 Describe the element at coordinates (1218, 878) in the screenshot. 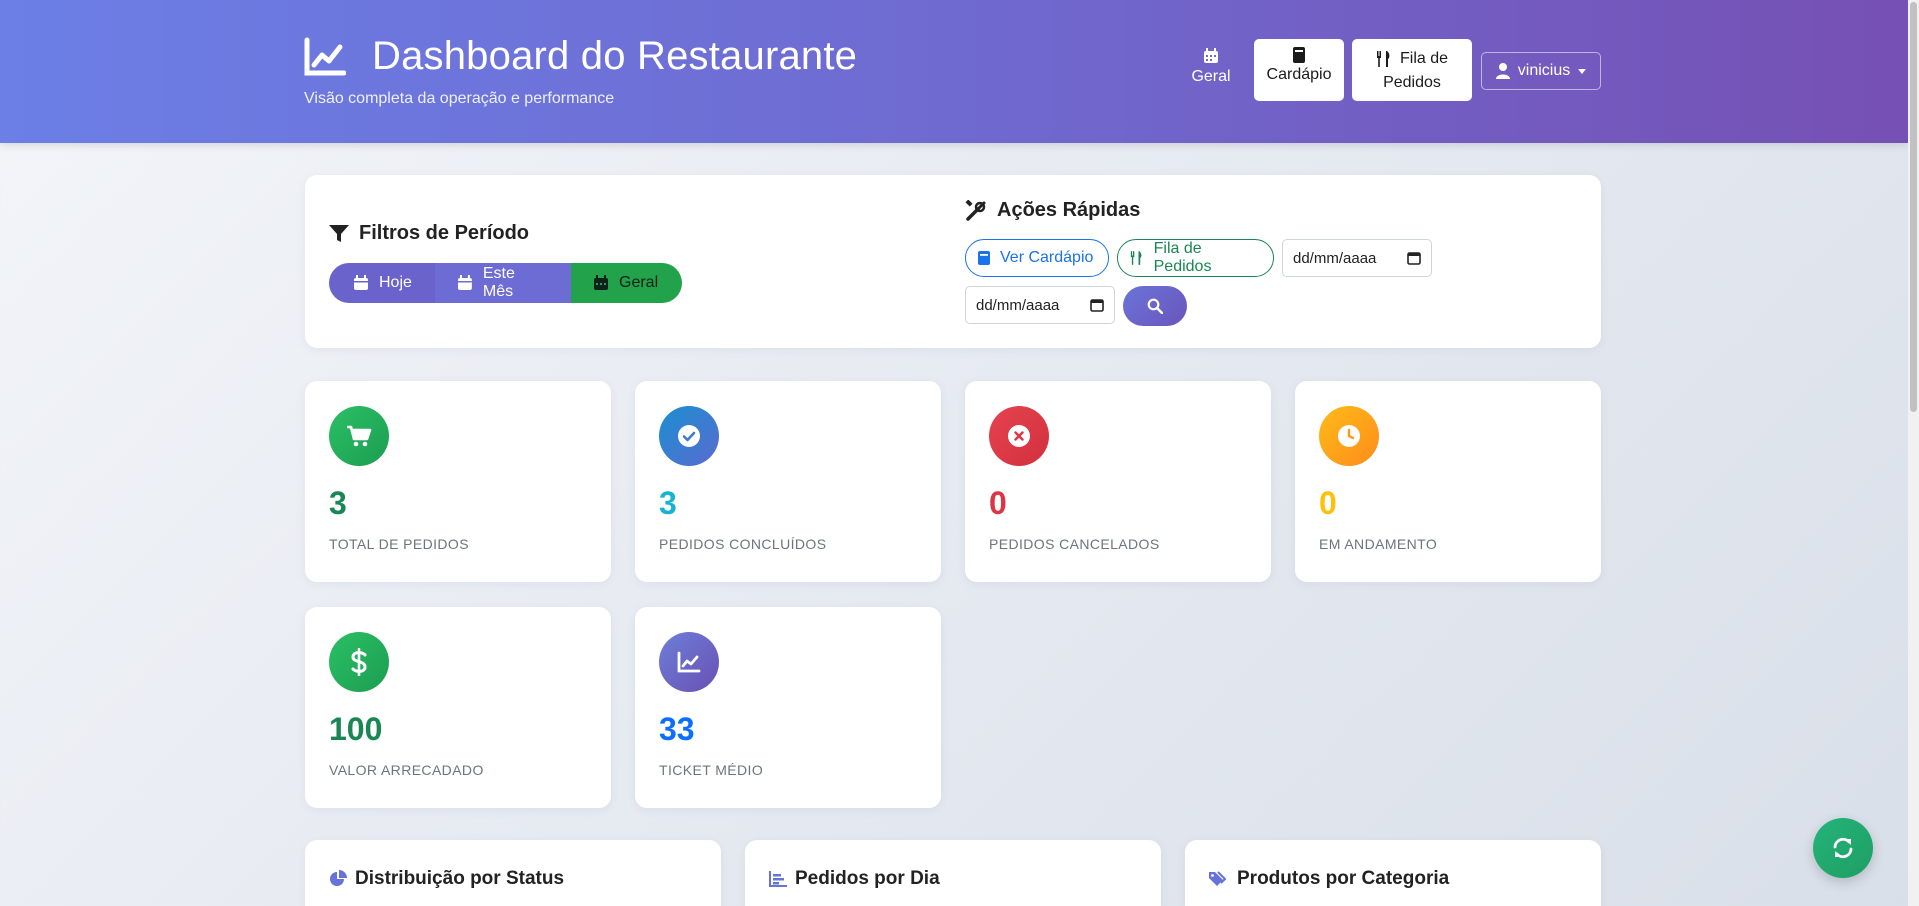

I see `tags-icon` at that location.